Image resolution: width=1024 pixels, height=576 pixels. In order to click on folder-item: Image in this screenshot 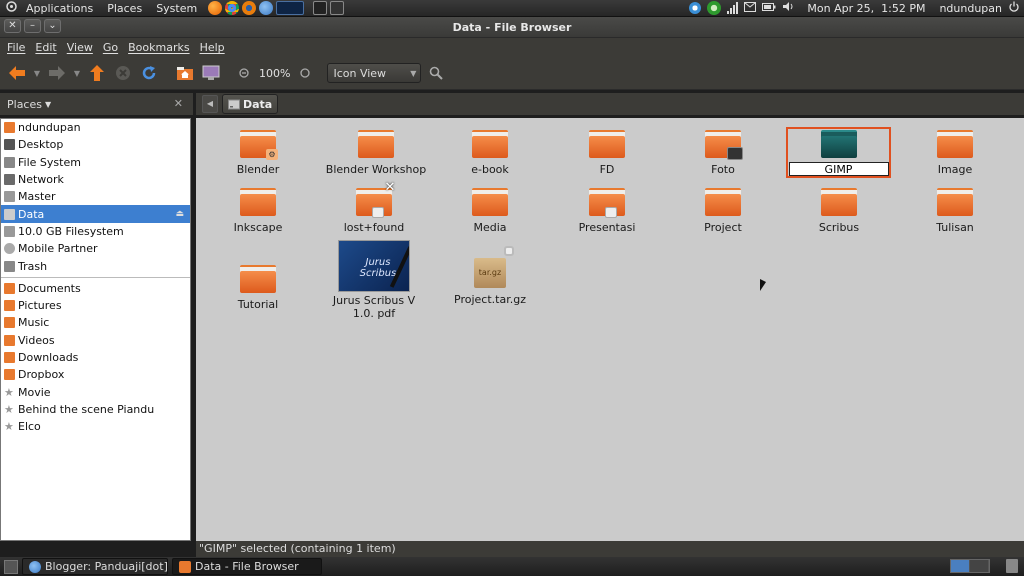, I will do `click(955, 153)`.